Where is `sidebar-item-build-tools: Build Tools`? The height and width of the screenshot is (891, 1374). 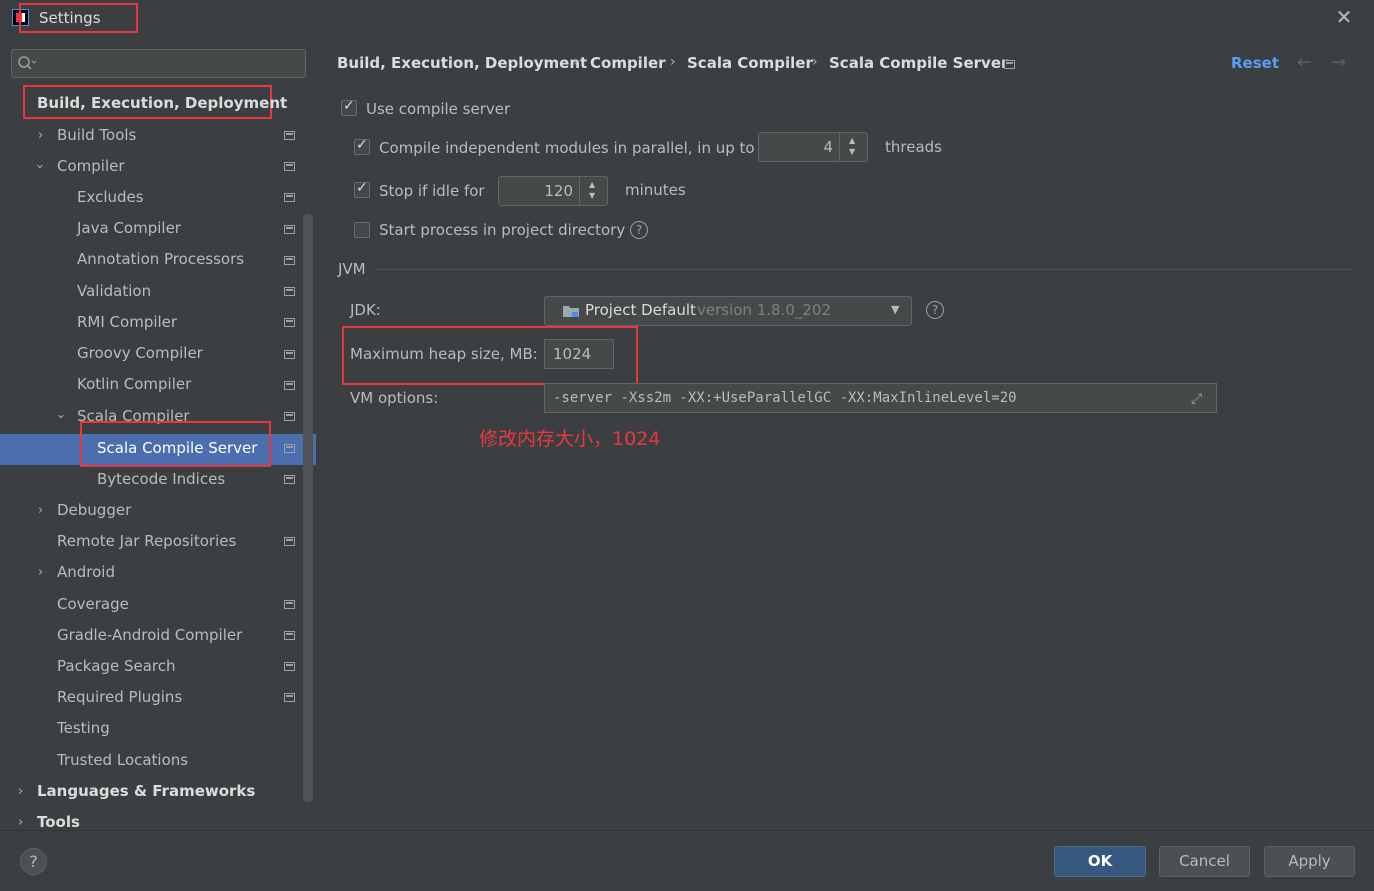
sidebar-item-build-tools: Build Tools is located at coordinates (96, 135).